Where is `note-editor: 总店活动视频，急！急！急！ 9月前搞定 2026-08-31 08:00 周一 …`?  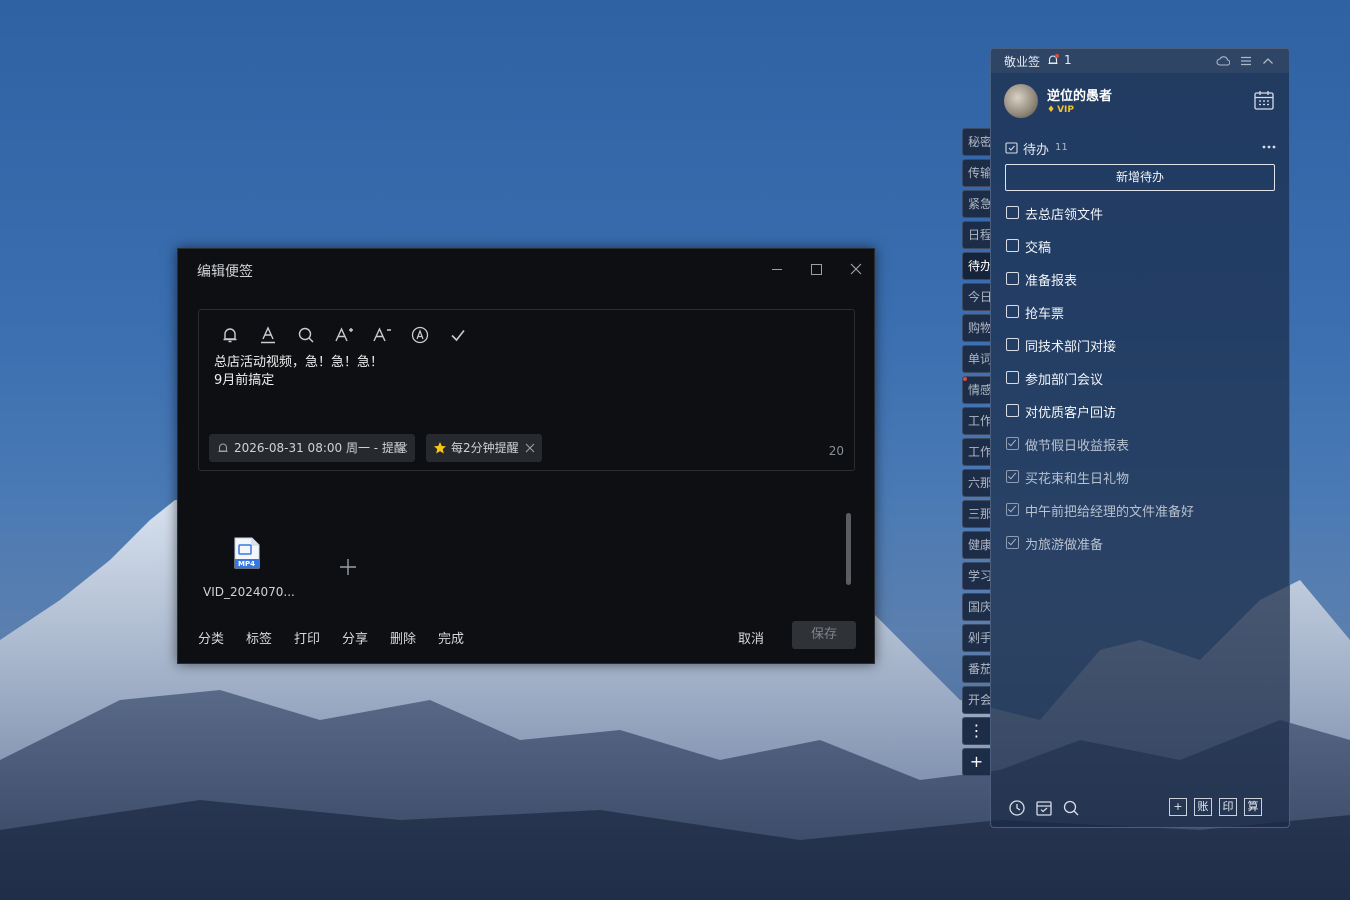 note-editor: 总店活动视频，急！急！急！ 9月前搞定 2026-08-31 08:00 周一 … is located at coordinates (526, 390).